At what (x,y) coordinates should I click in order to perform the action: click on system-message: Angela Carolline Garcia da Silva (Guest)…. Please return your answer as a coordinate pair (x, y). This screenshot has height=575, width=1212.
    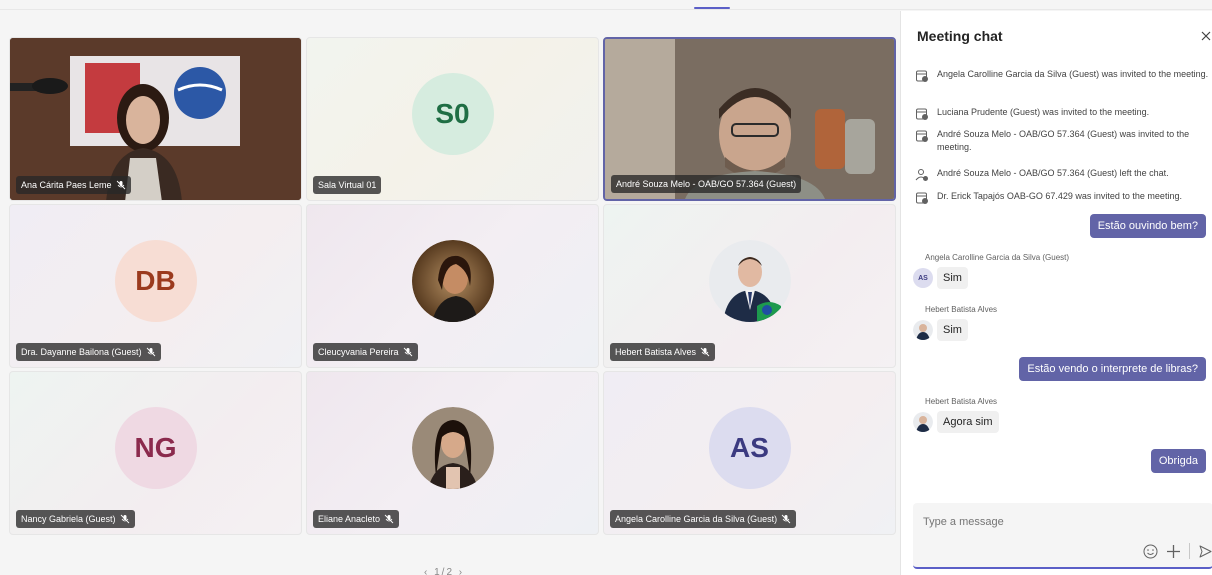
    Looking at the image, I should click on (1063, 75).